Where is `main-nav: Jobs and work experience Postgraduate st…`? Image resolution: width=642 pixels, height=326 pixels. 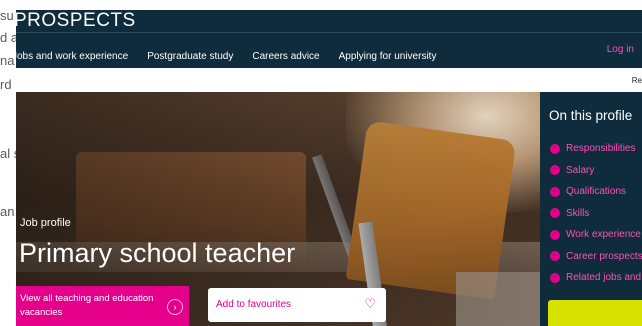 main-nav: Jobs and work experience Postgraduate st… is located at coordinates (233, 56).